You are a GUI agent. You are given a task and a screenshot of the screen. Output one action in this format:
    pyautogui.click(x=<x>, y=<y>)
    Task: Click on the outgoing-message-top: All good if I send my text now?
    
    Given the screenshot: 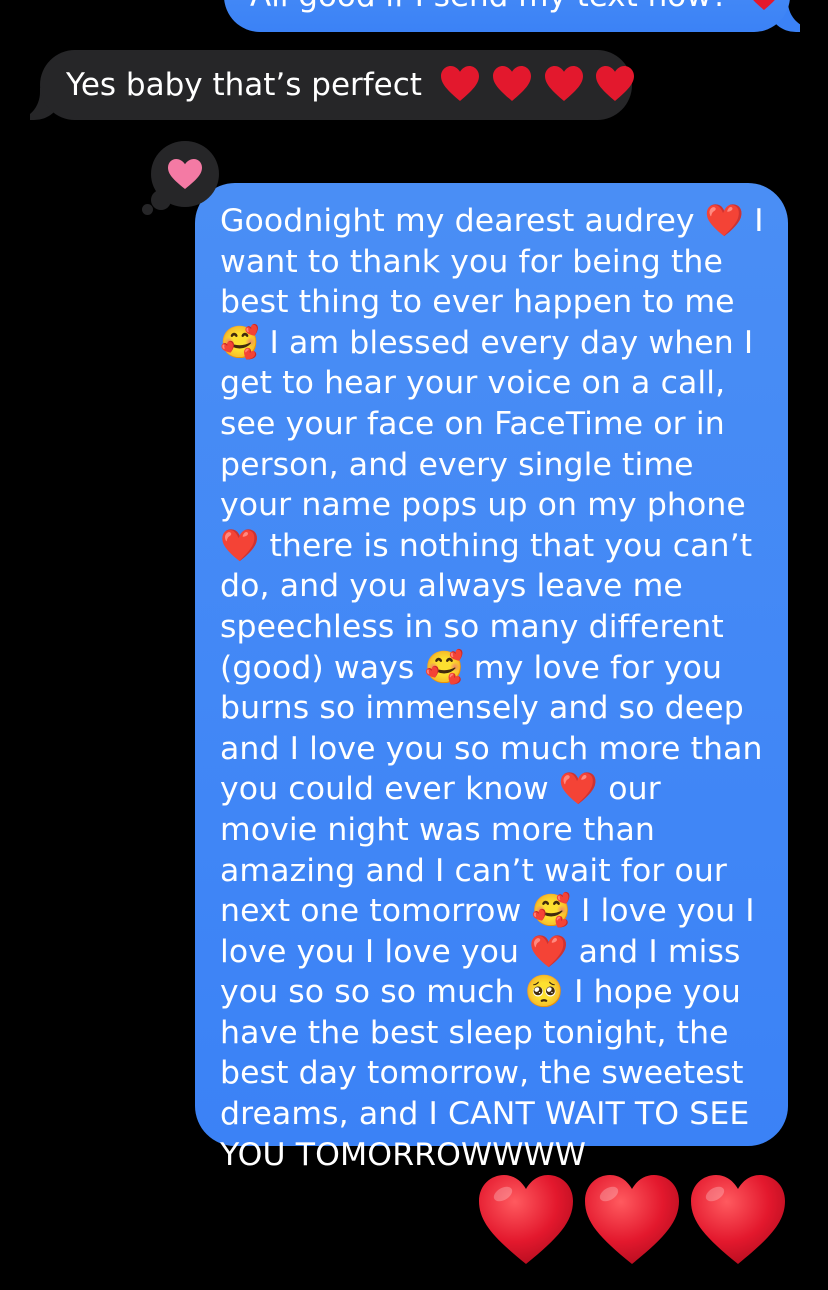 What is the action you would take?
    pyautogui.click(x=507, y=16)
    